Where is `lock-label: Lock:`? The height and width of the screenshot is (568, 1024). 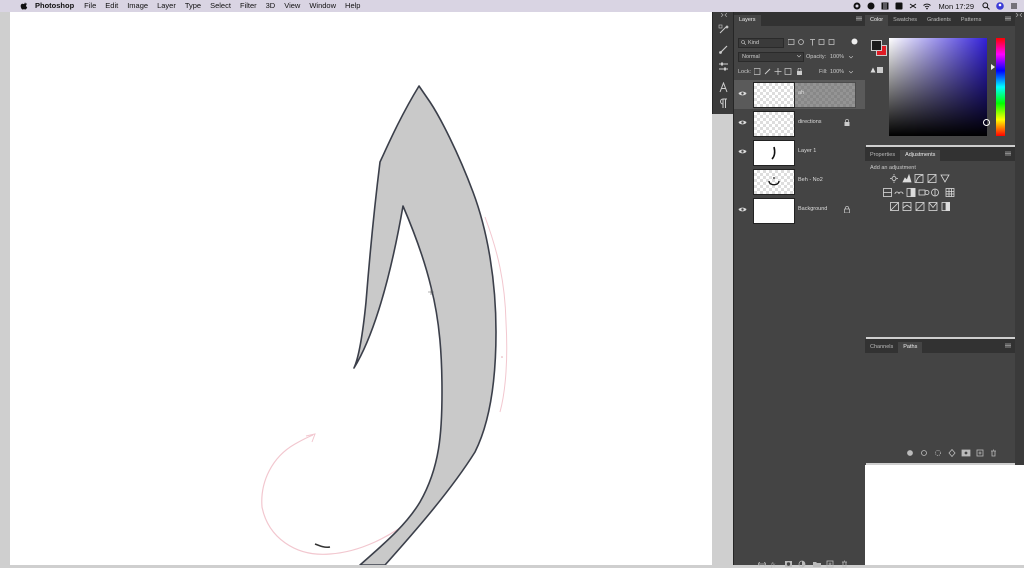
lock-label: Lock: is located at coordinates (744, 72).